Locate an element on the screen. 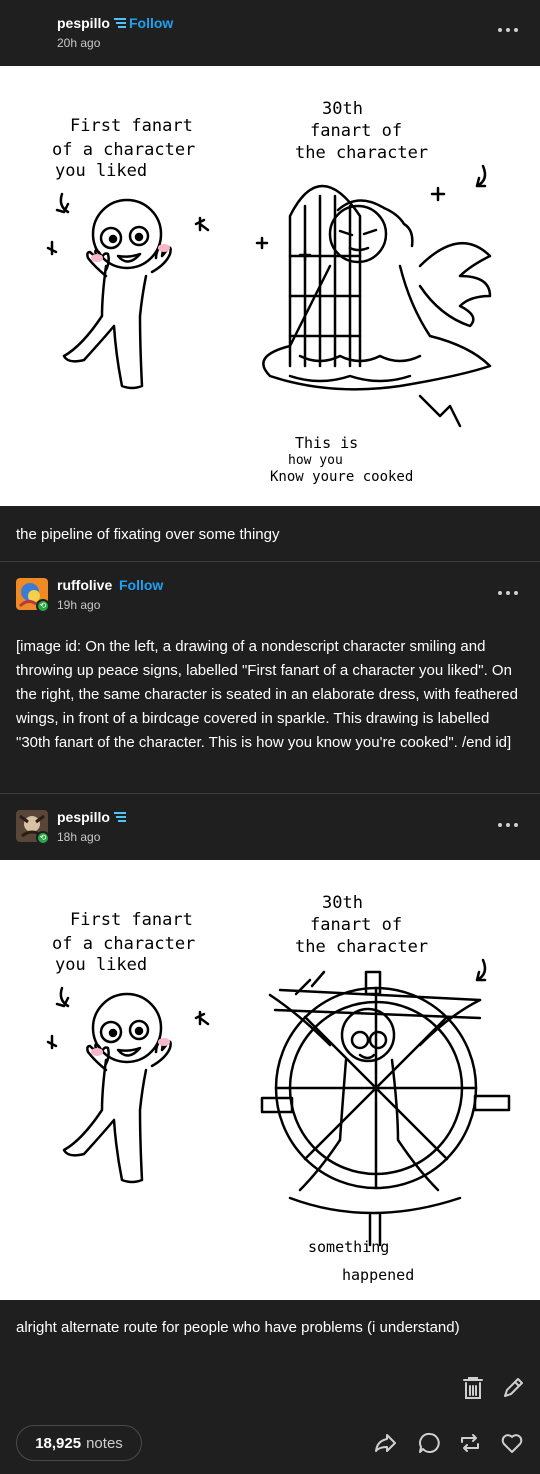 This screenshot has width=540, height=1474. post-header-3: ⟲ pespillo 18h ago is located at coordinates (270, 827).